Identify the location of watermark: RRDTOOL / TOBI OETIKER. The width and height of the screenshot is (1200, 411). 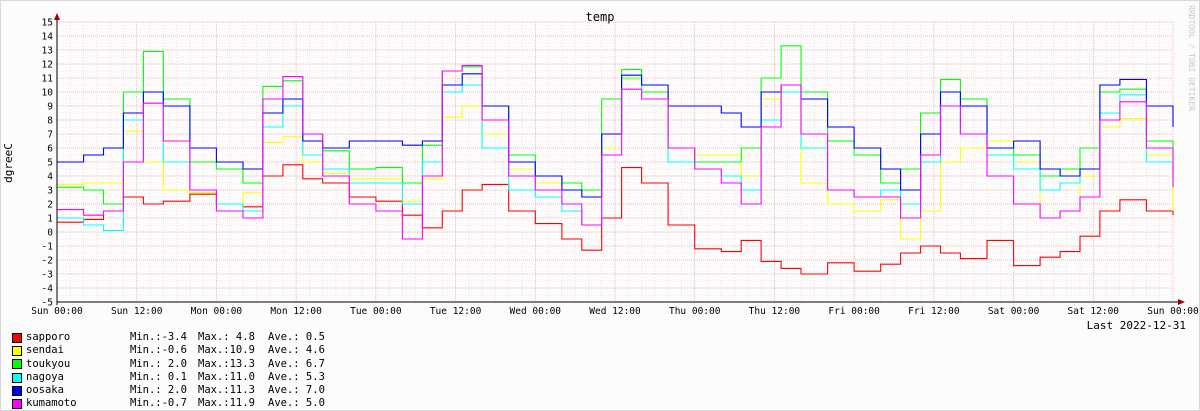
(1191, 58).